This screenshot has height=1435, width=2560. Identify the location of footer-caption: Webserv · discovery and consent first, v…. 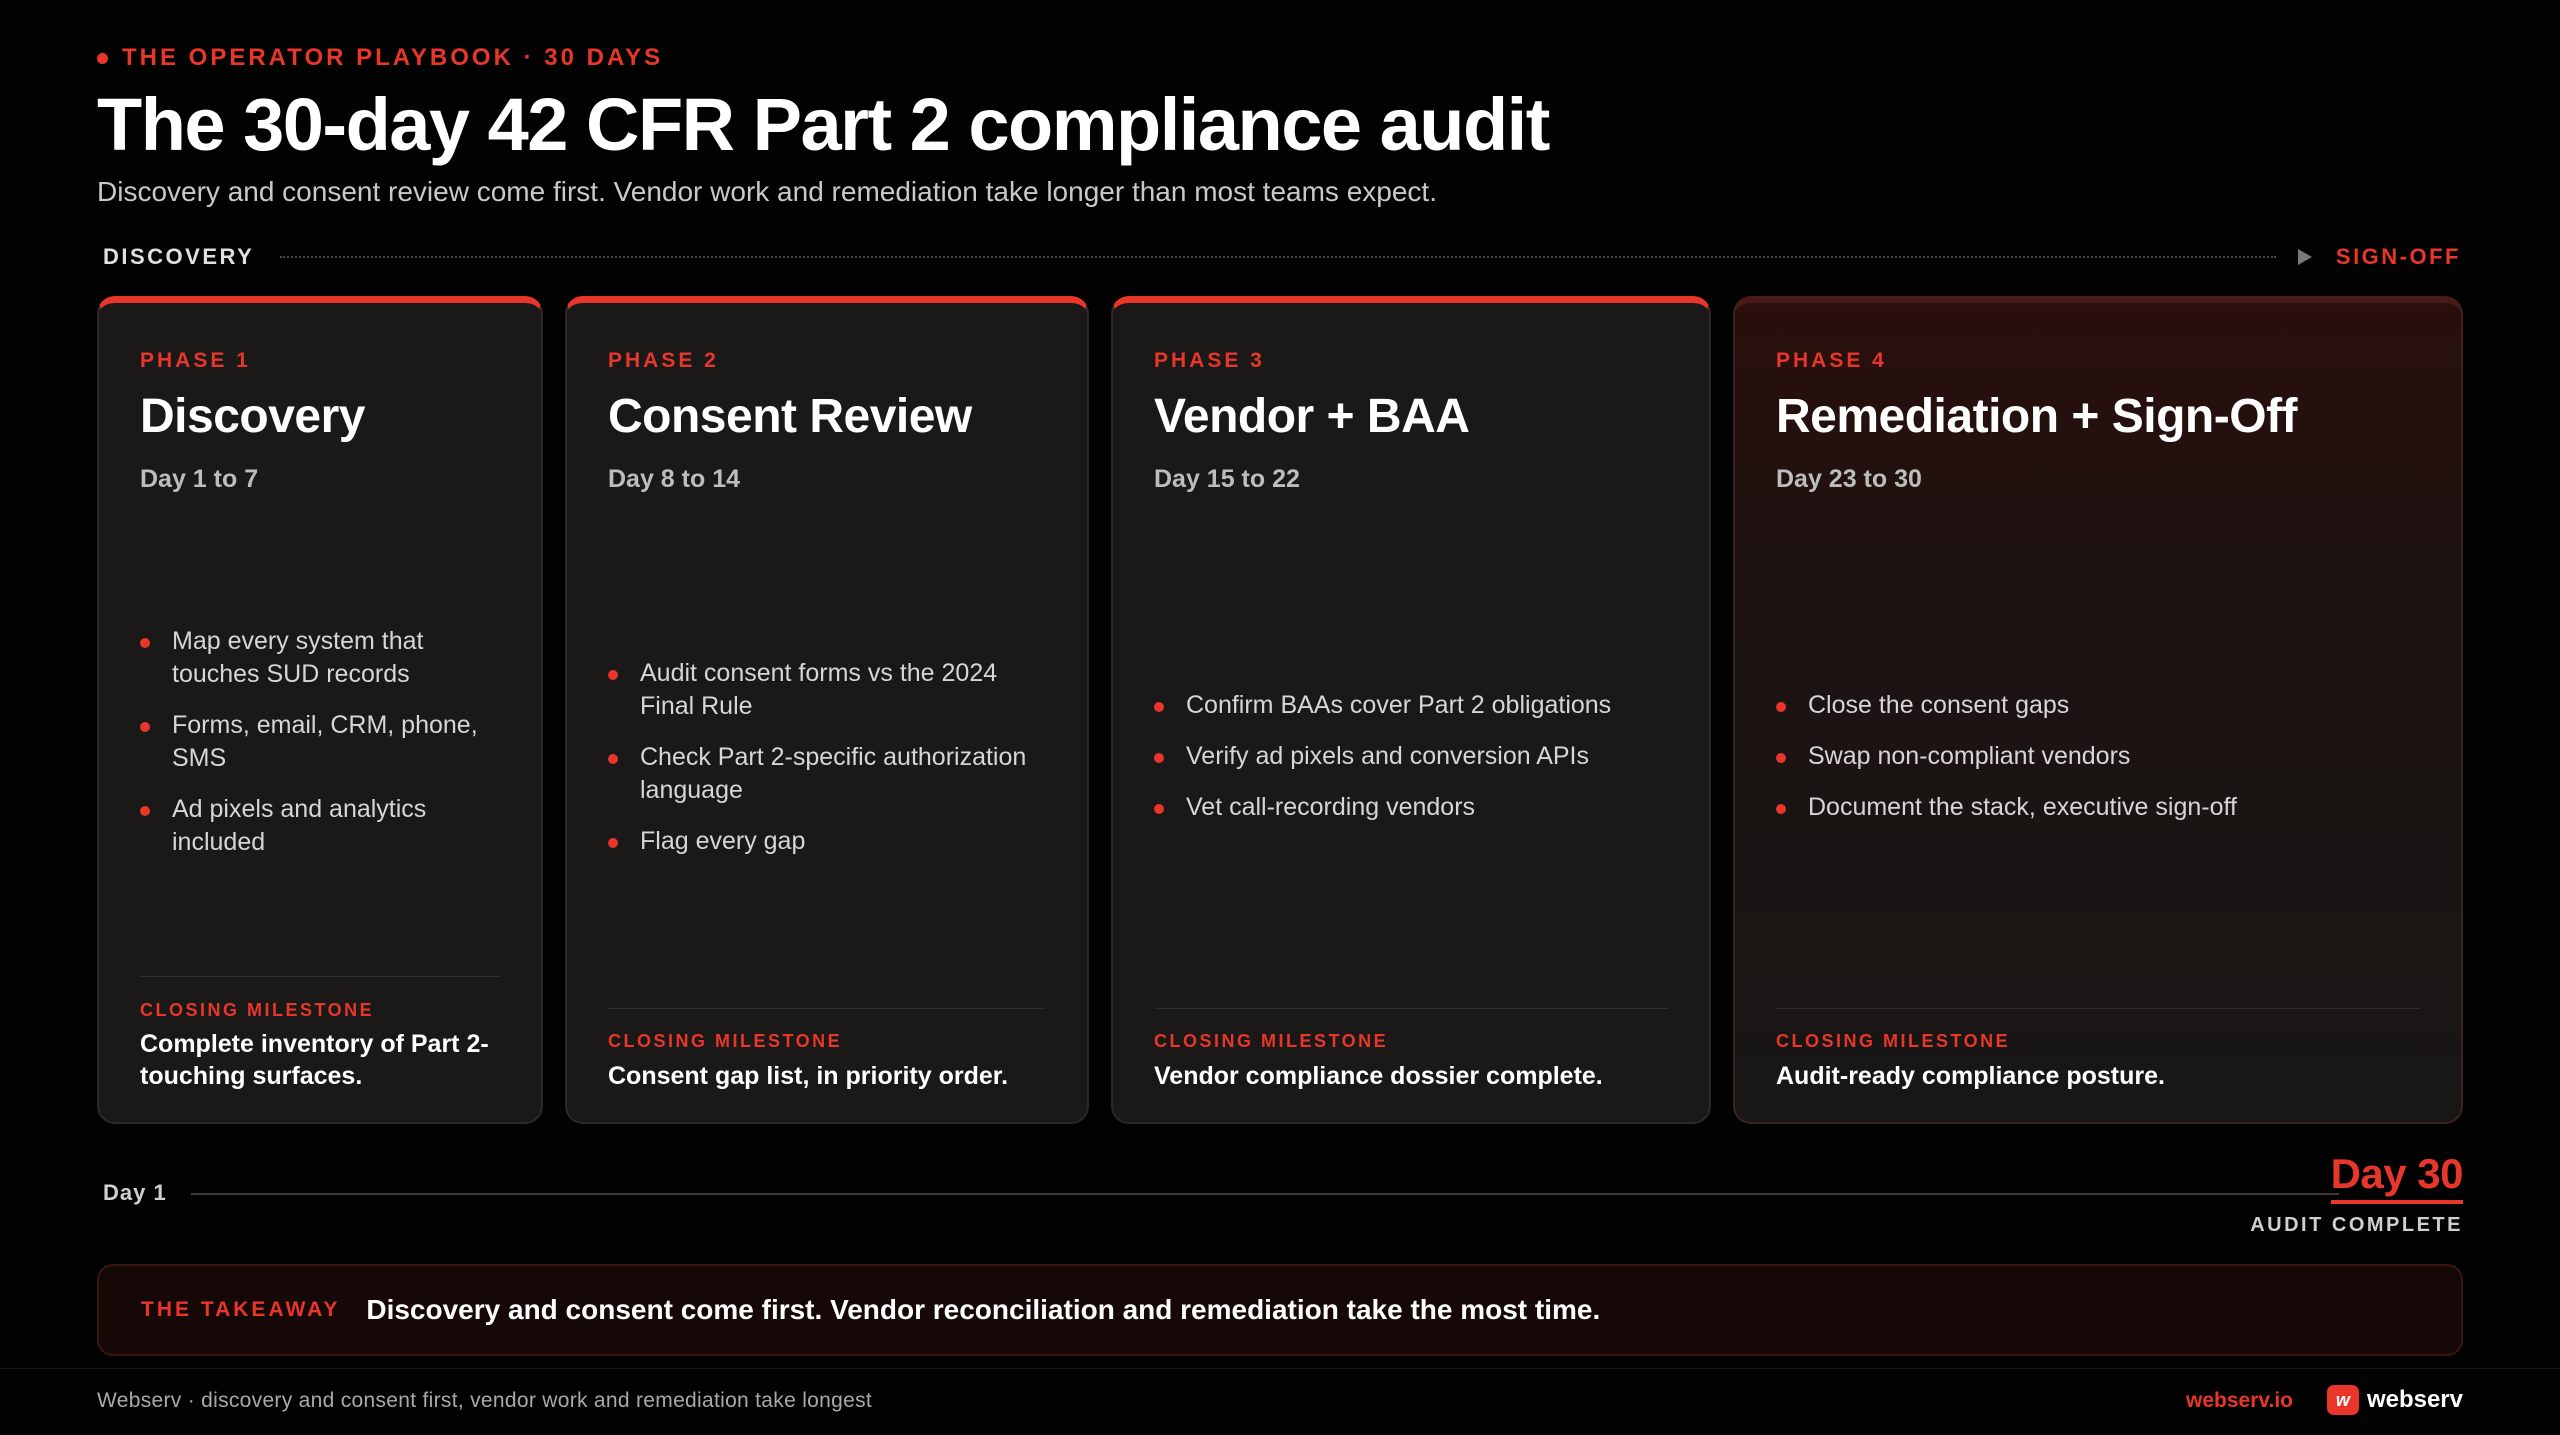
(485, 1400).